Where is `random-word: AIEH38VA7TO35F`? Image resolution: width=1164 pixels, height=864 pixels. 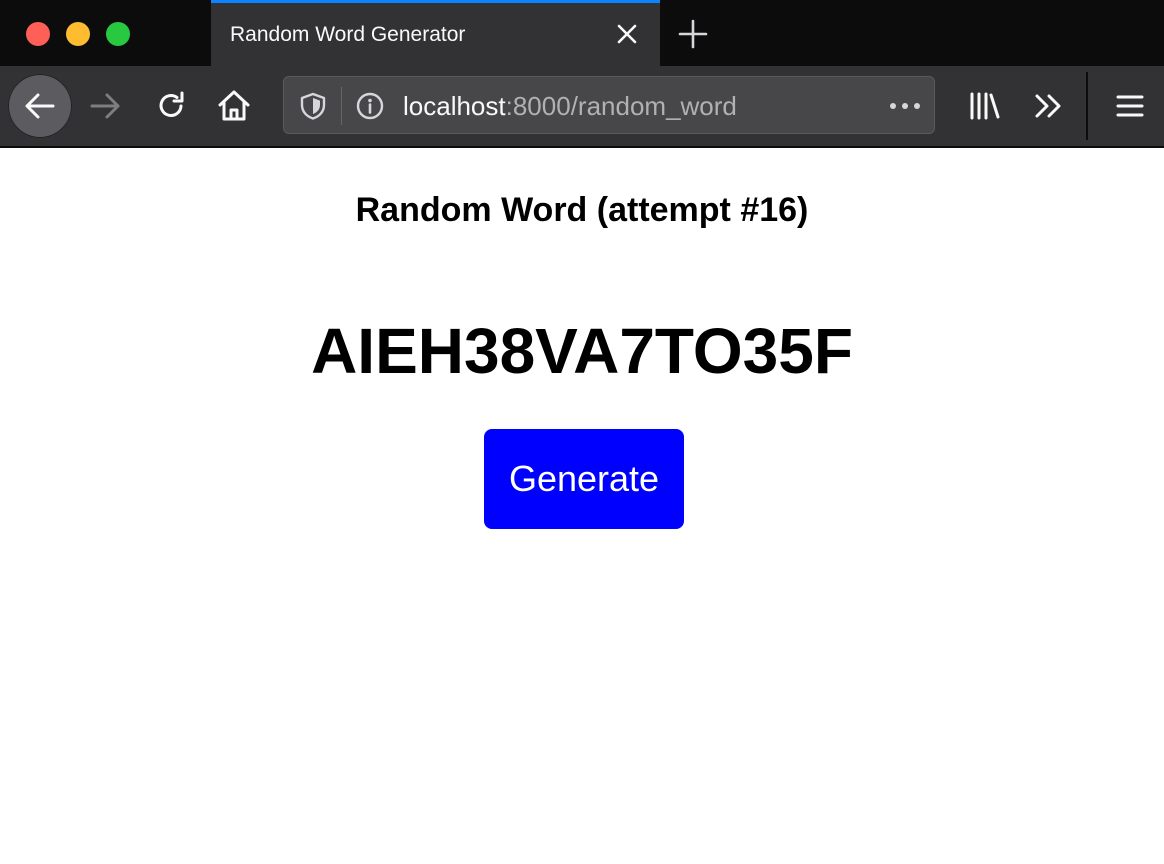 random-word: AIEH38VA7TO35F is located at coordinates (582, 351).